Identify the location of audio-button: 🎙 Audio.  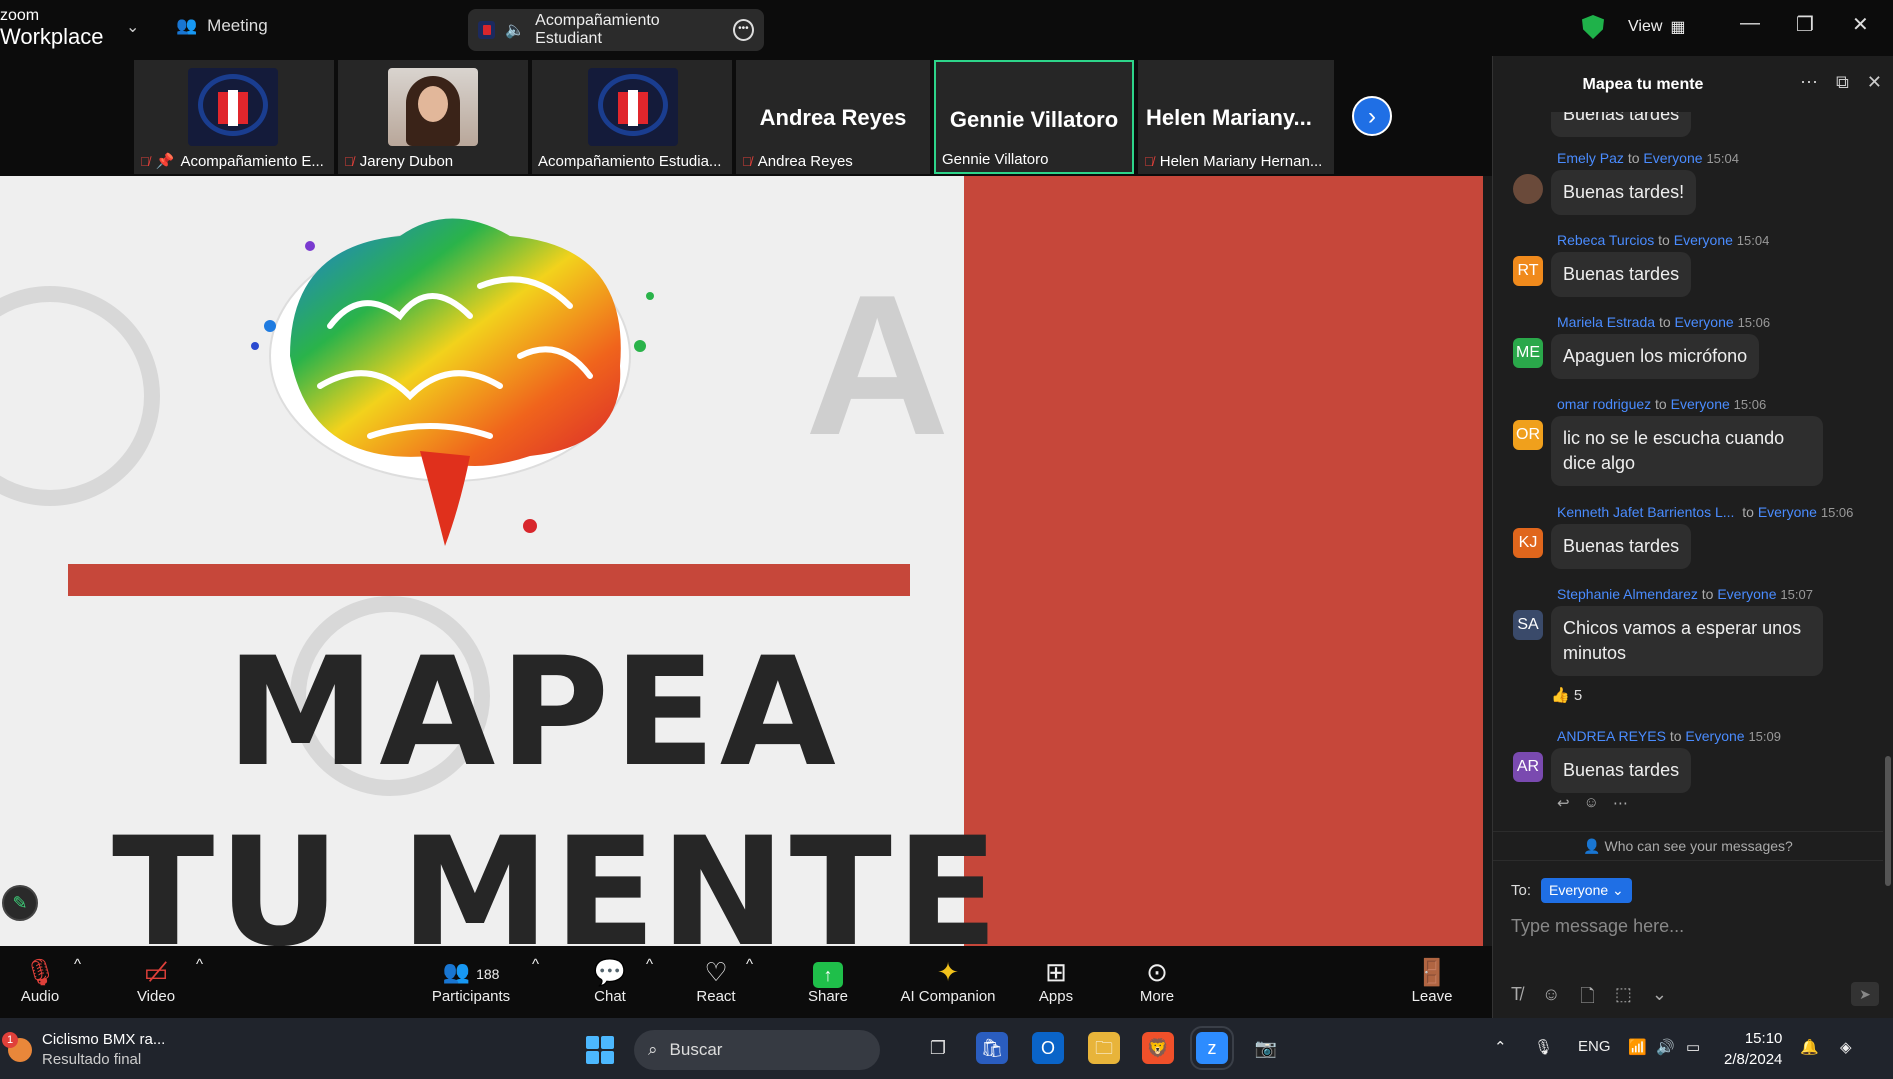
(40, 980).